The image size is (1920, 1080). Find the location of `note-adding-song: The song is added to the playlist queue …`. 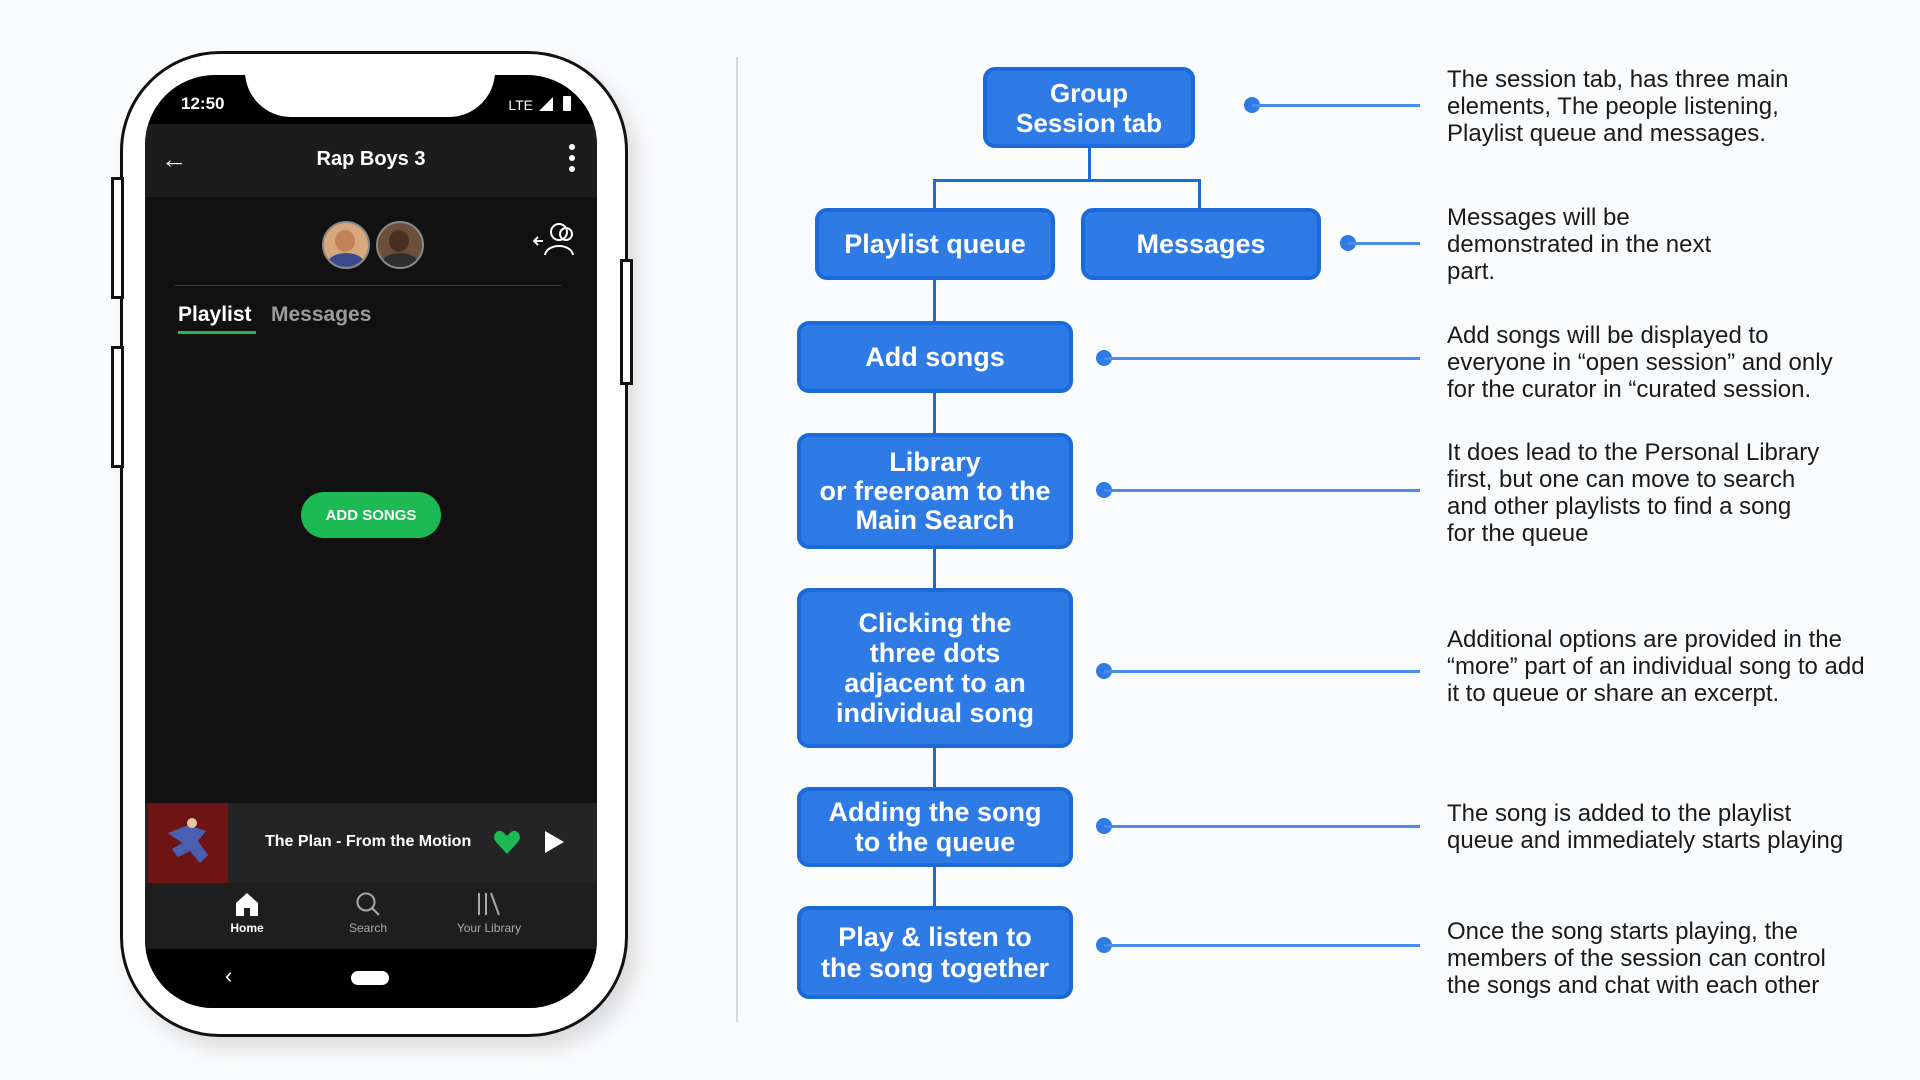

note-adding-song: The song is added to the playlist queue … is located at coordinates (1645, 827).